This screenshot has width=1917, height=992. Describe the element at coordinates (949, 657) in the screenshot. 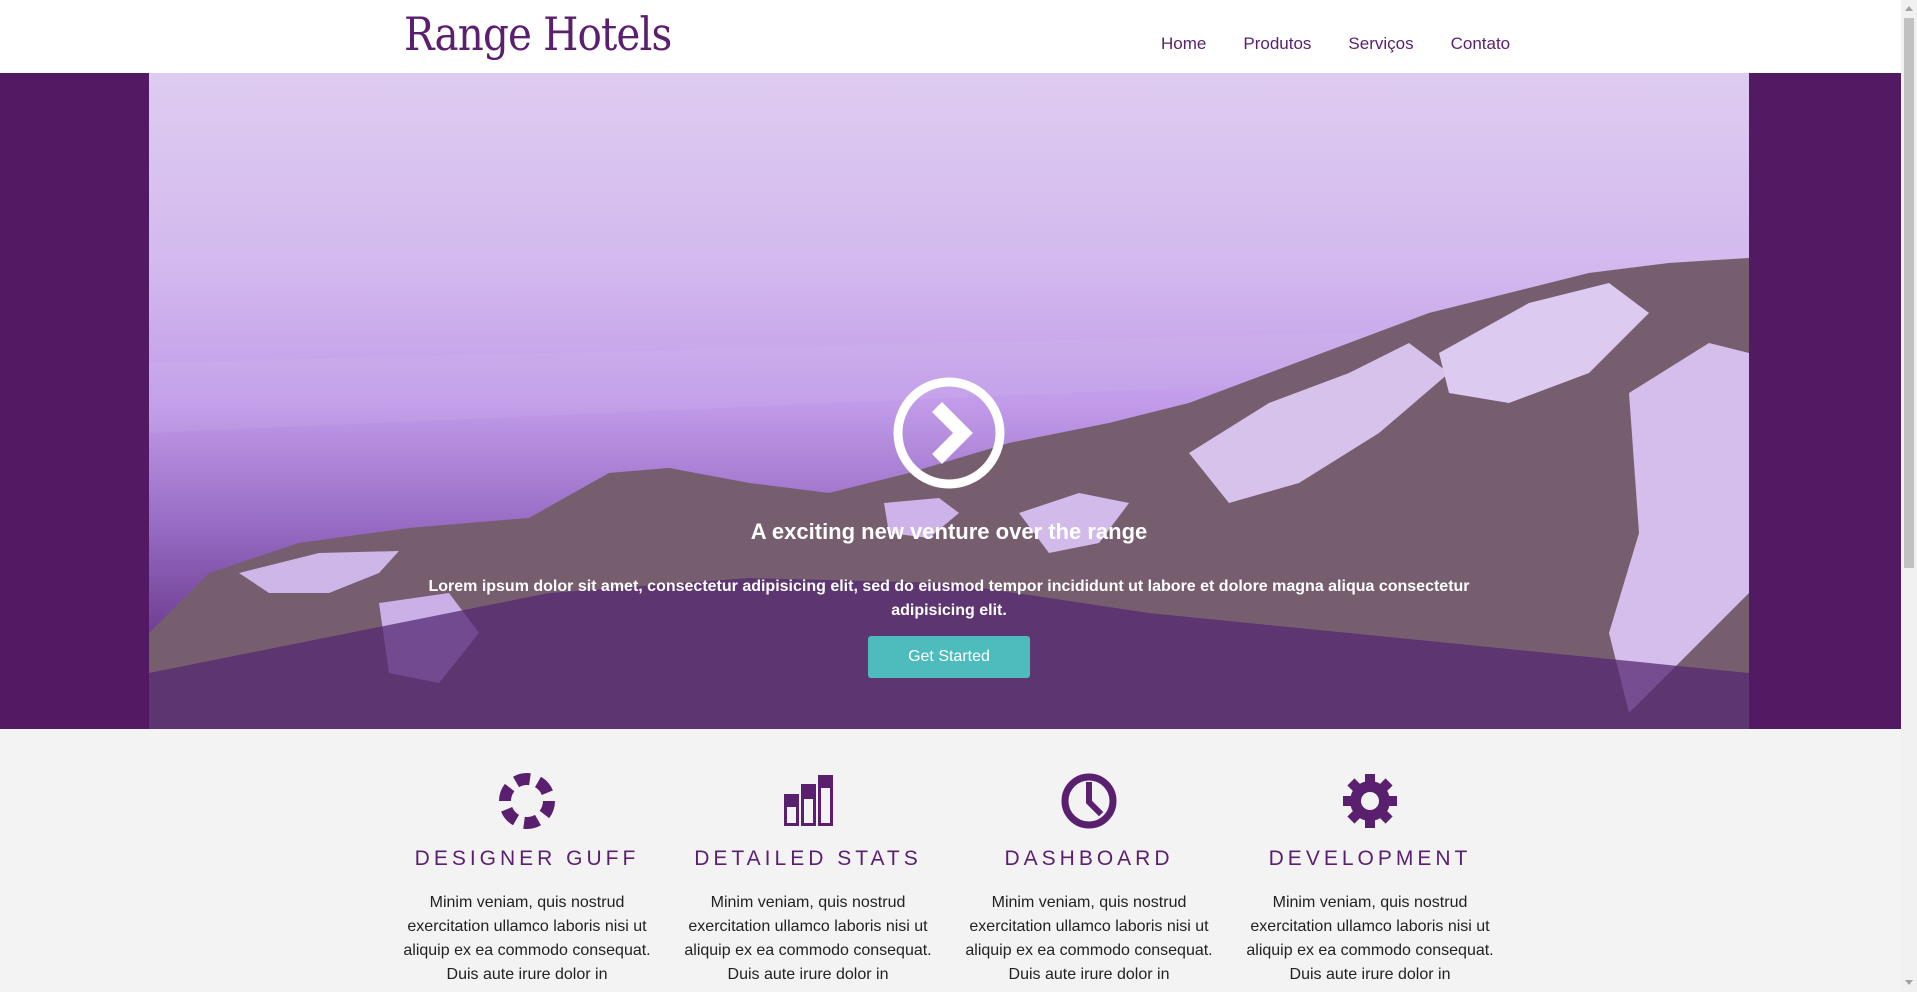

I see `get-started-button: Get Started` at that location.